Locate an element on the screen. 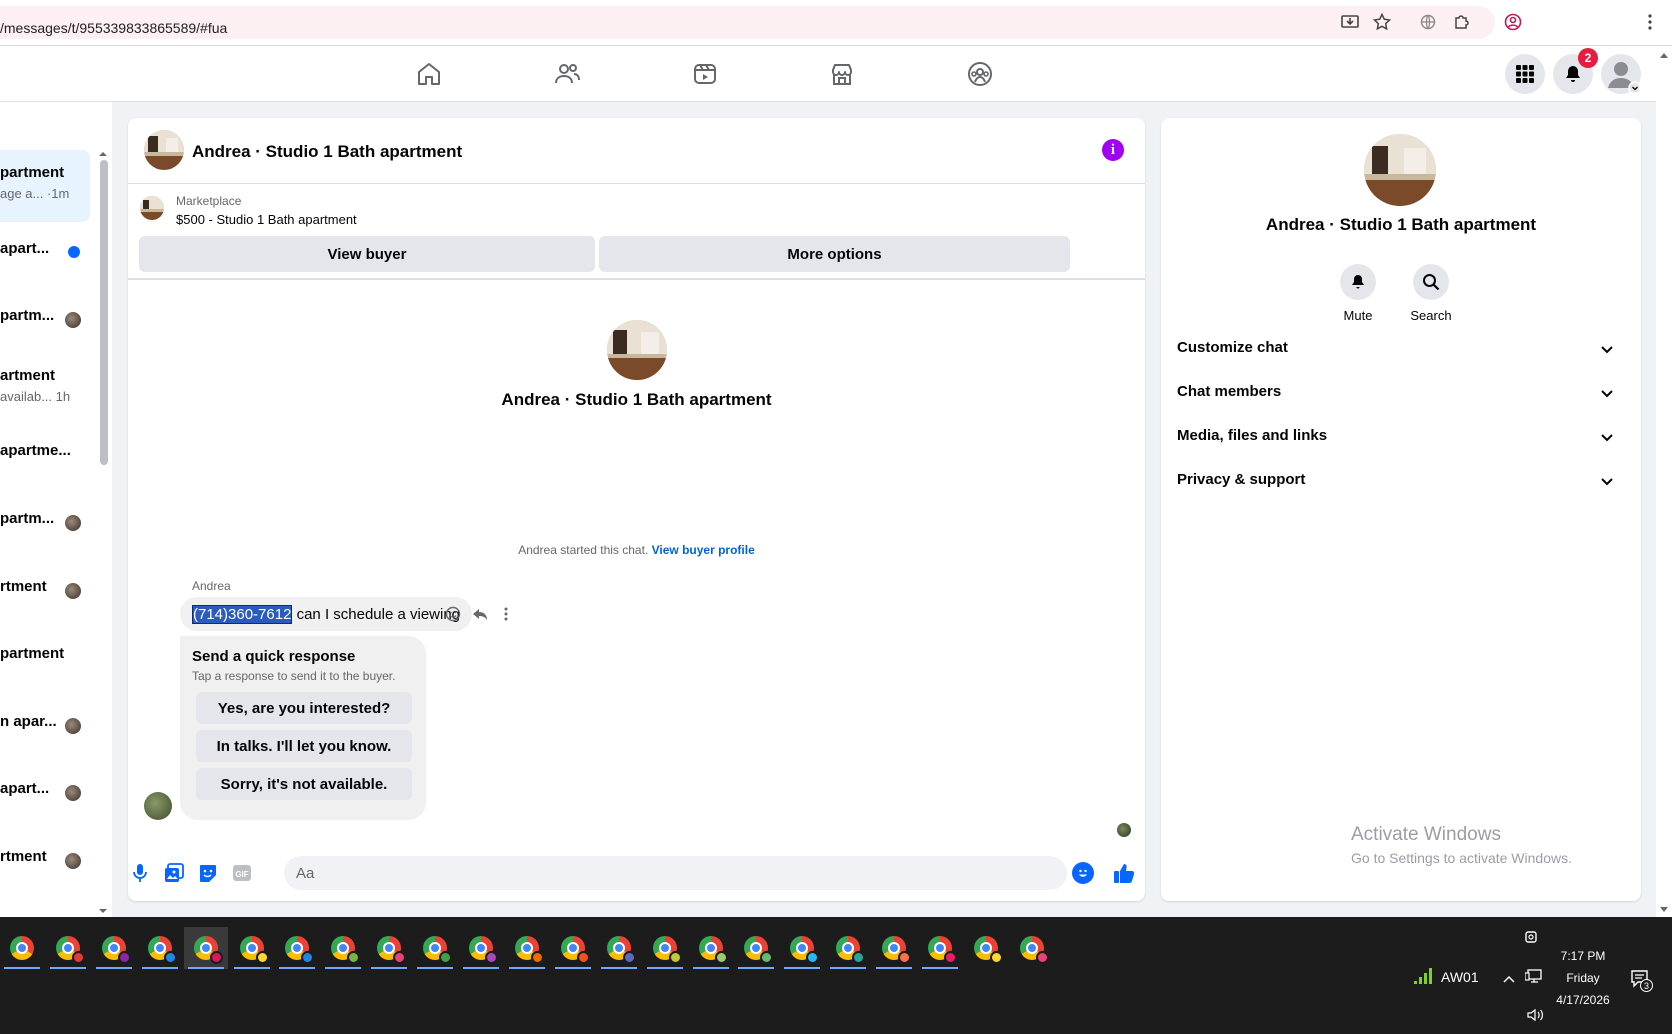 This screenshot has height=1034, width=1672. search-icon is located at coordinates (1431, 282).